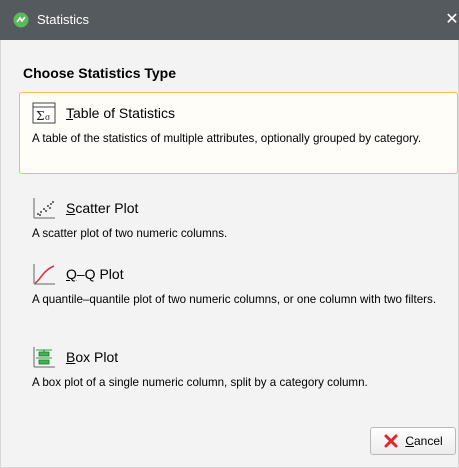  I want to click on dialog-title: Statistics, so click(63, 19).